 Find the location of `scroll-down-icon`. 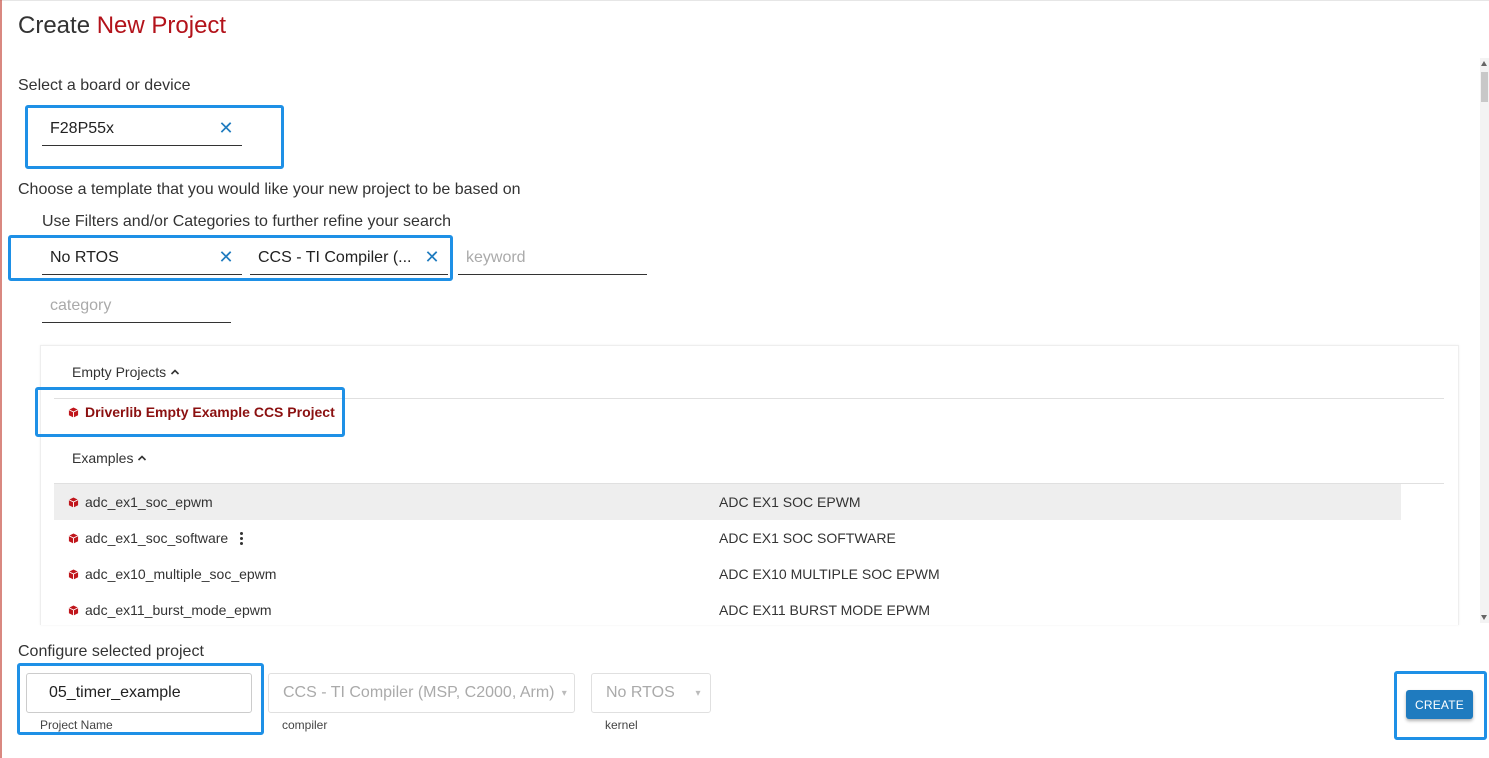

scroll-down-icon is located at coordinates (1484, 617).